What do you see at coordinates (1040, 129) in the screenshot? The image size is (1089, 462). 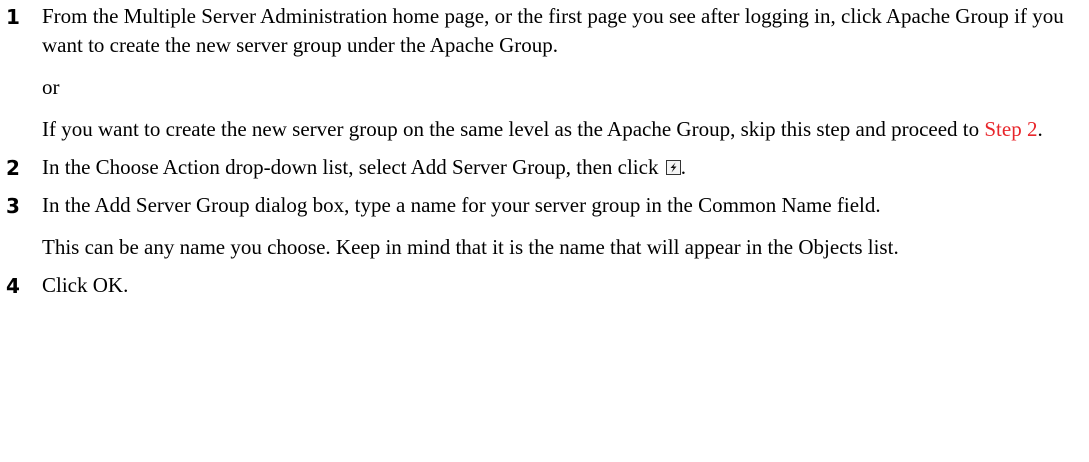 I see `step-1-alt-end: .` at bounding box center [1040, 129].